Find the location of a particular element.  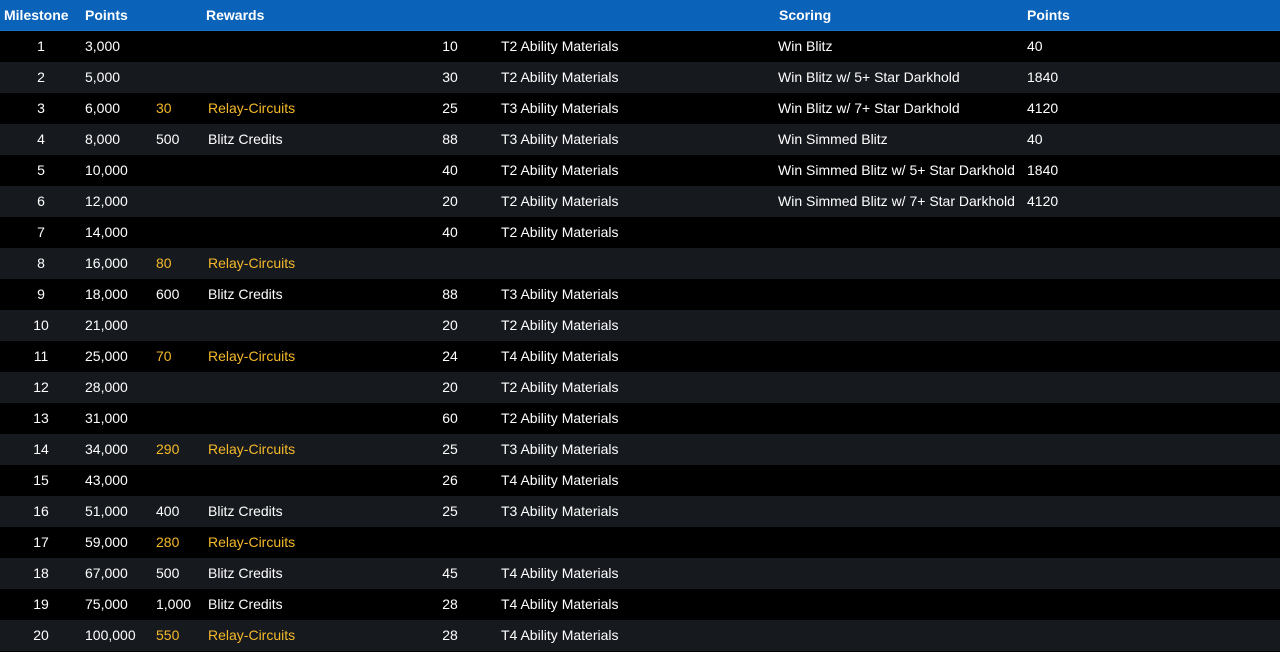

header-scoring-points: Points is located at coordinates (1048, 15).